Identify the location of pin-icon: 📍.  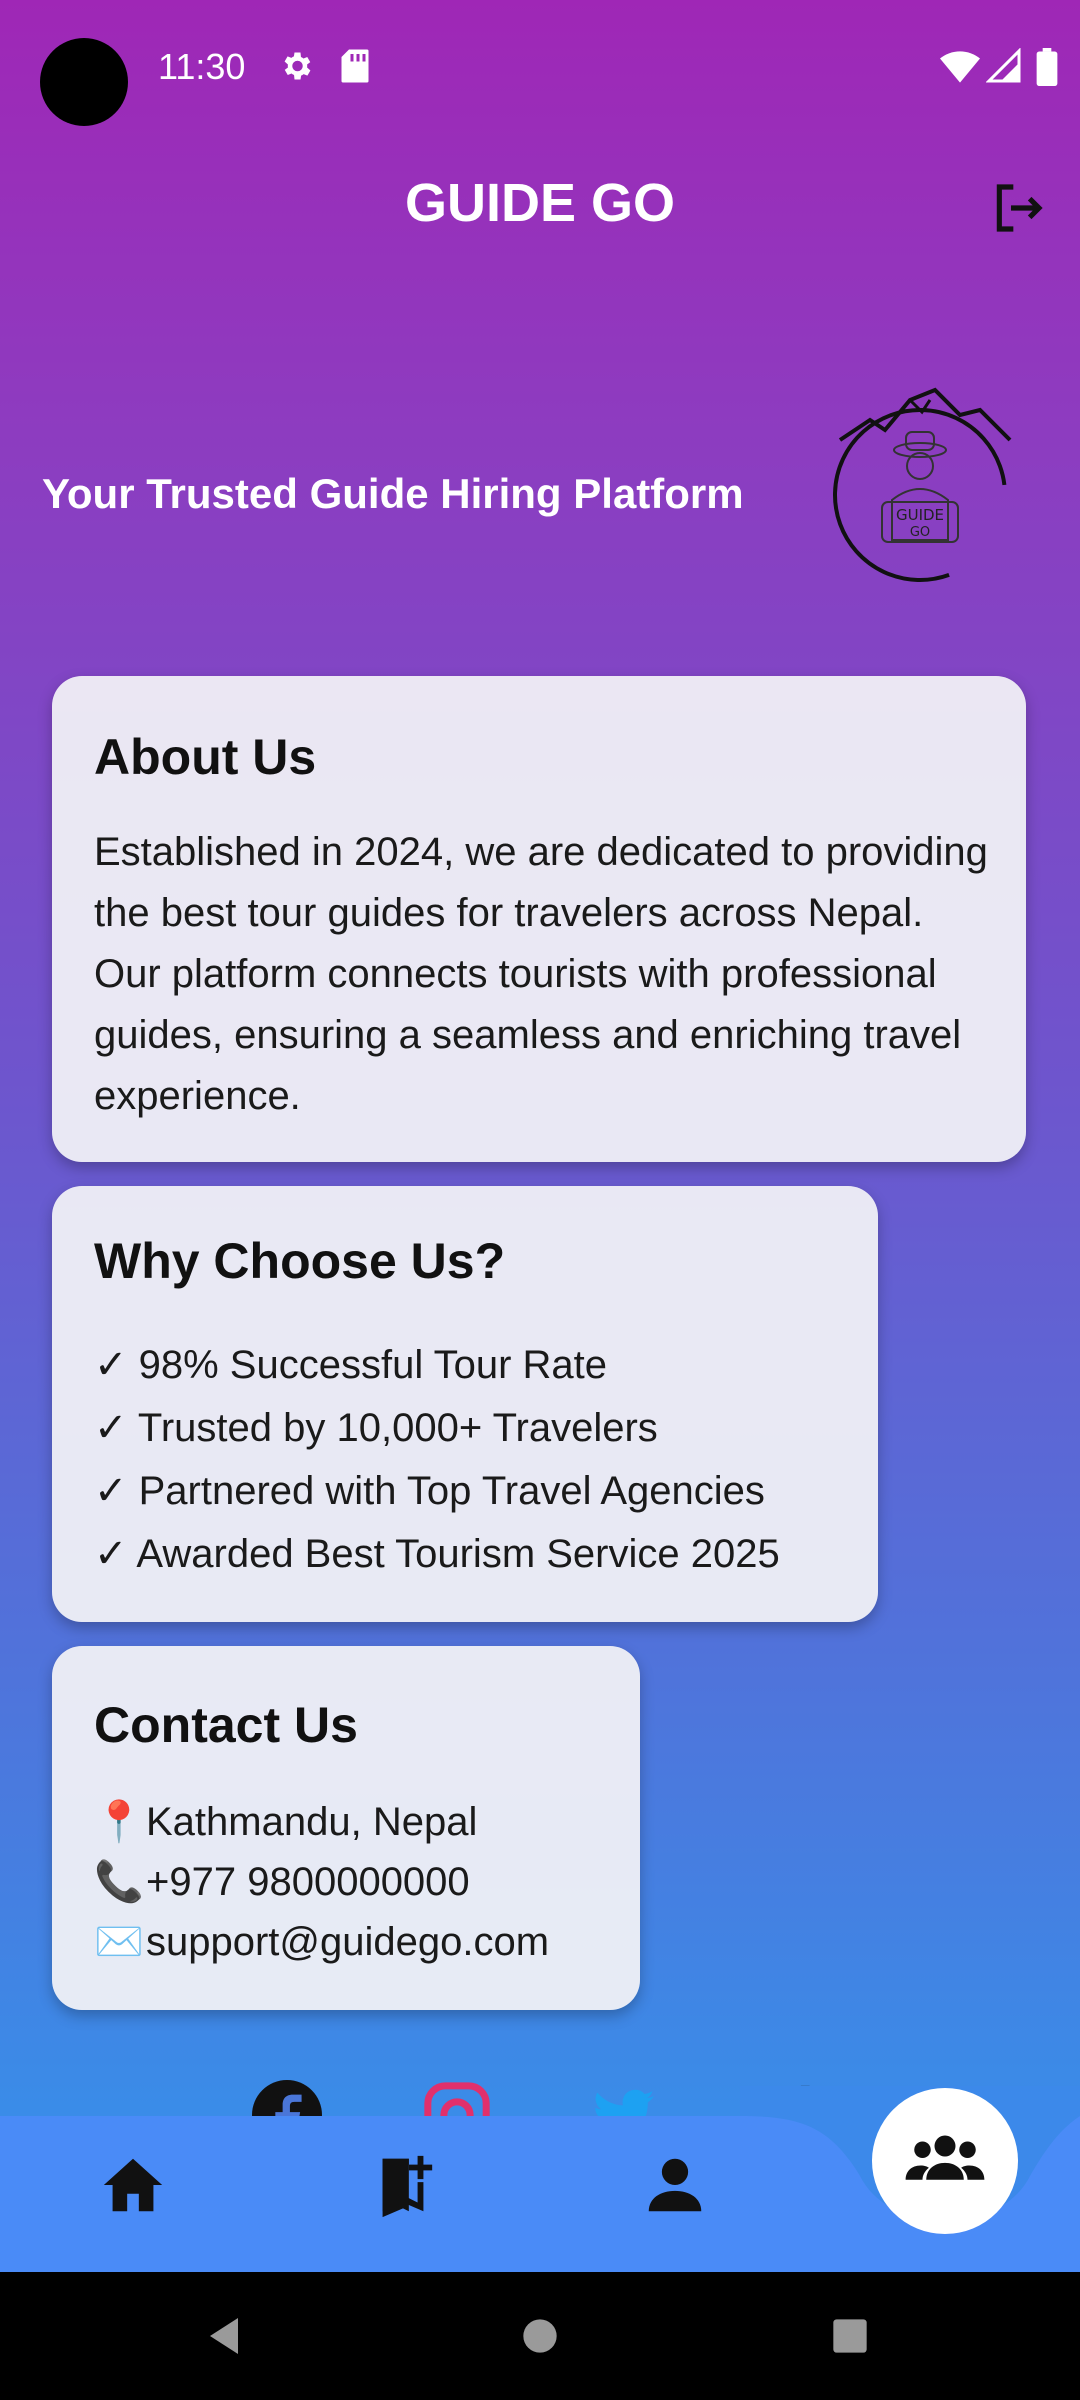
(119, 1822).